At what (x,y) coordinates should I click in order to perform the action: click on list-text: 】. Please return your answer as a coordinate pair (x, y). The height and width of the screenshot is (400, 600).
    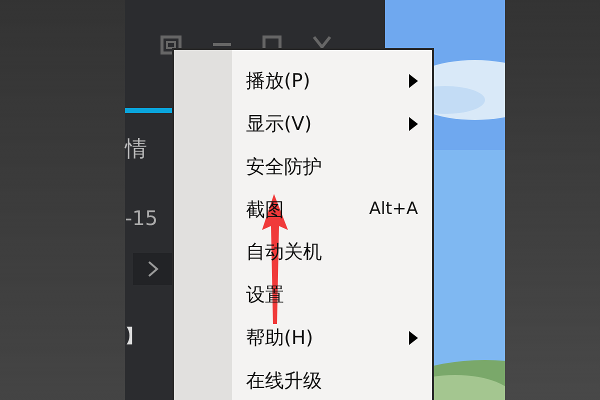
    Looking at the image, I should click on (134, 337).